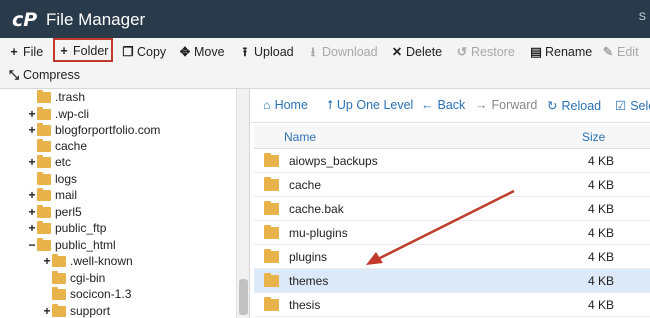 This screenshot has width=650, height=318. I want to click on size-column-header: Size, so click(593, 137).